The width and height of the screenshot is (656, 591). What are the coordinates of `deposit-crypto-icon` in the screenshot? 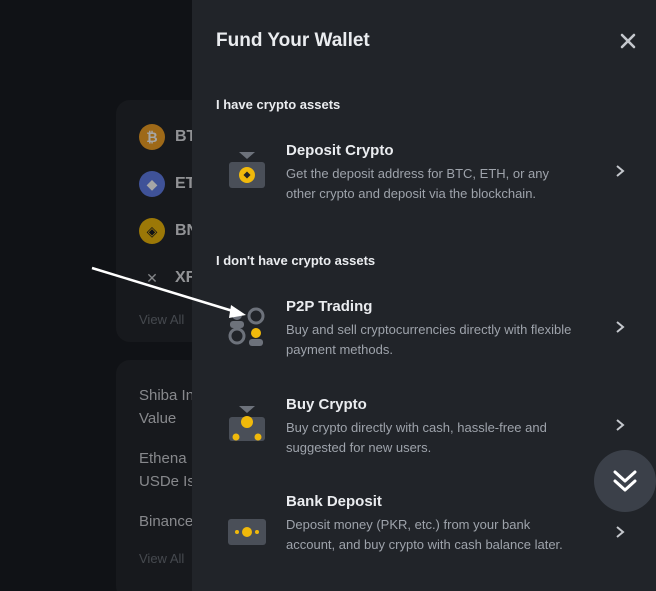 It's located at (247, 170).